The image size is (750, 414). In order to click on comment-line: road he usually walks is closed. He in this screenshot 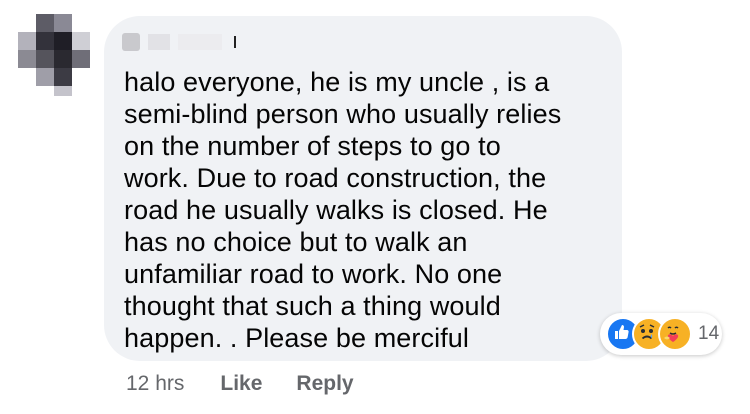, I will do `click(336, 210)`.